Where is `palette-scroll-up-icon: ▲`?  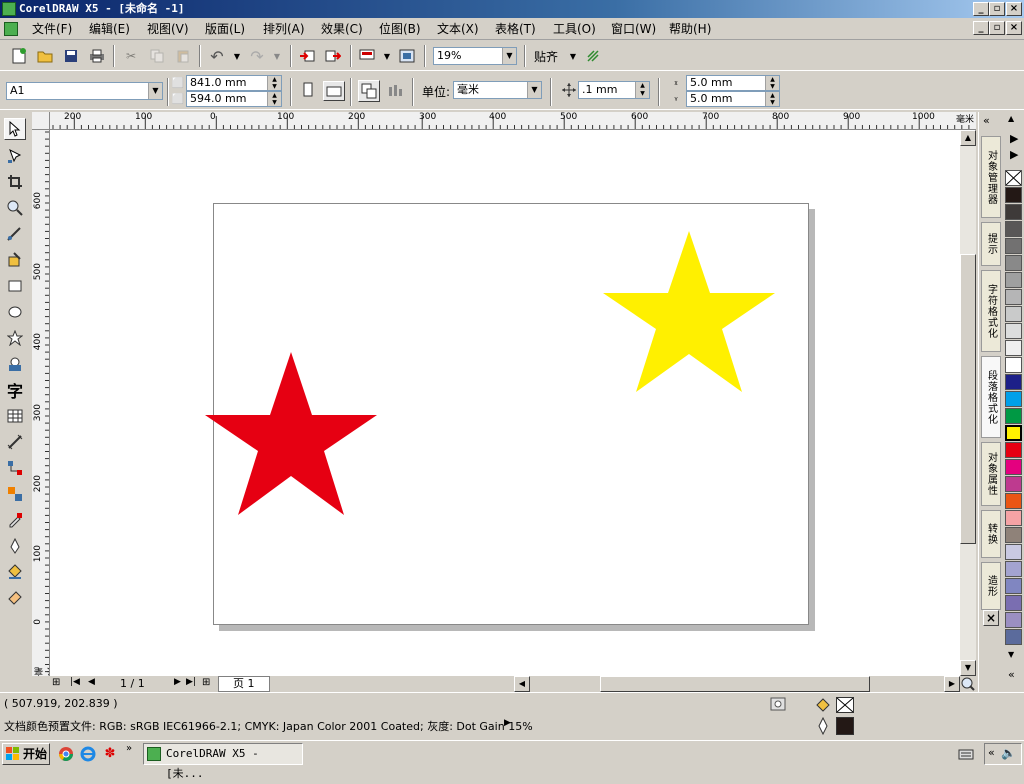 palette-scroll-up-icon: ▲ is located at coordinates (1011, 118).